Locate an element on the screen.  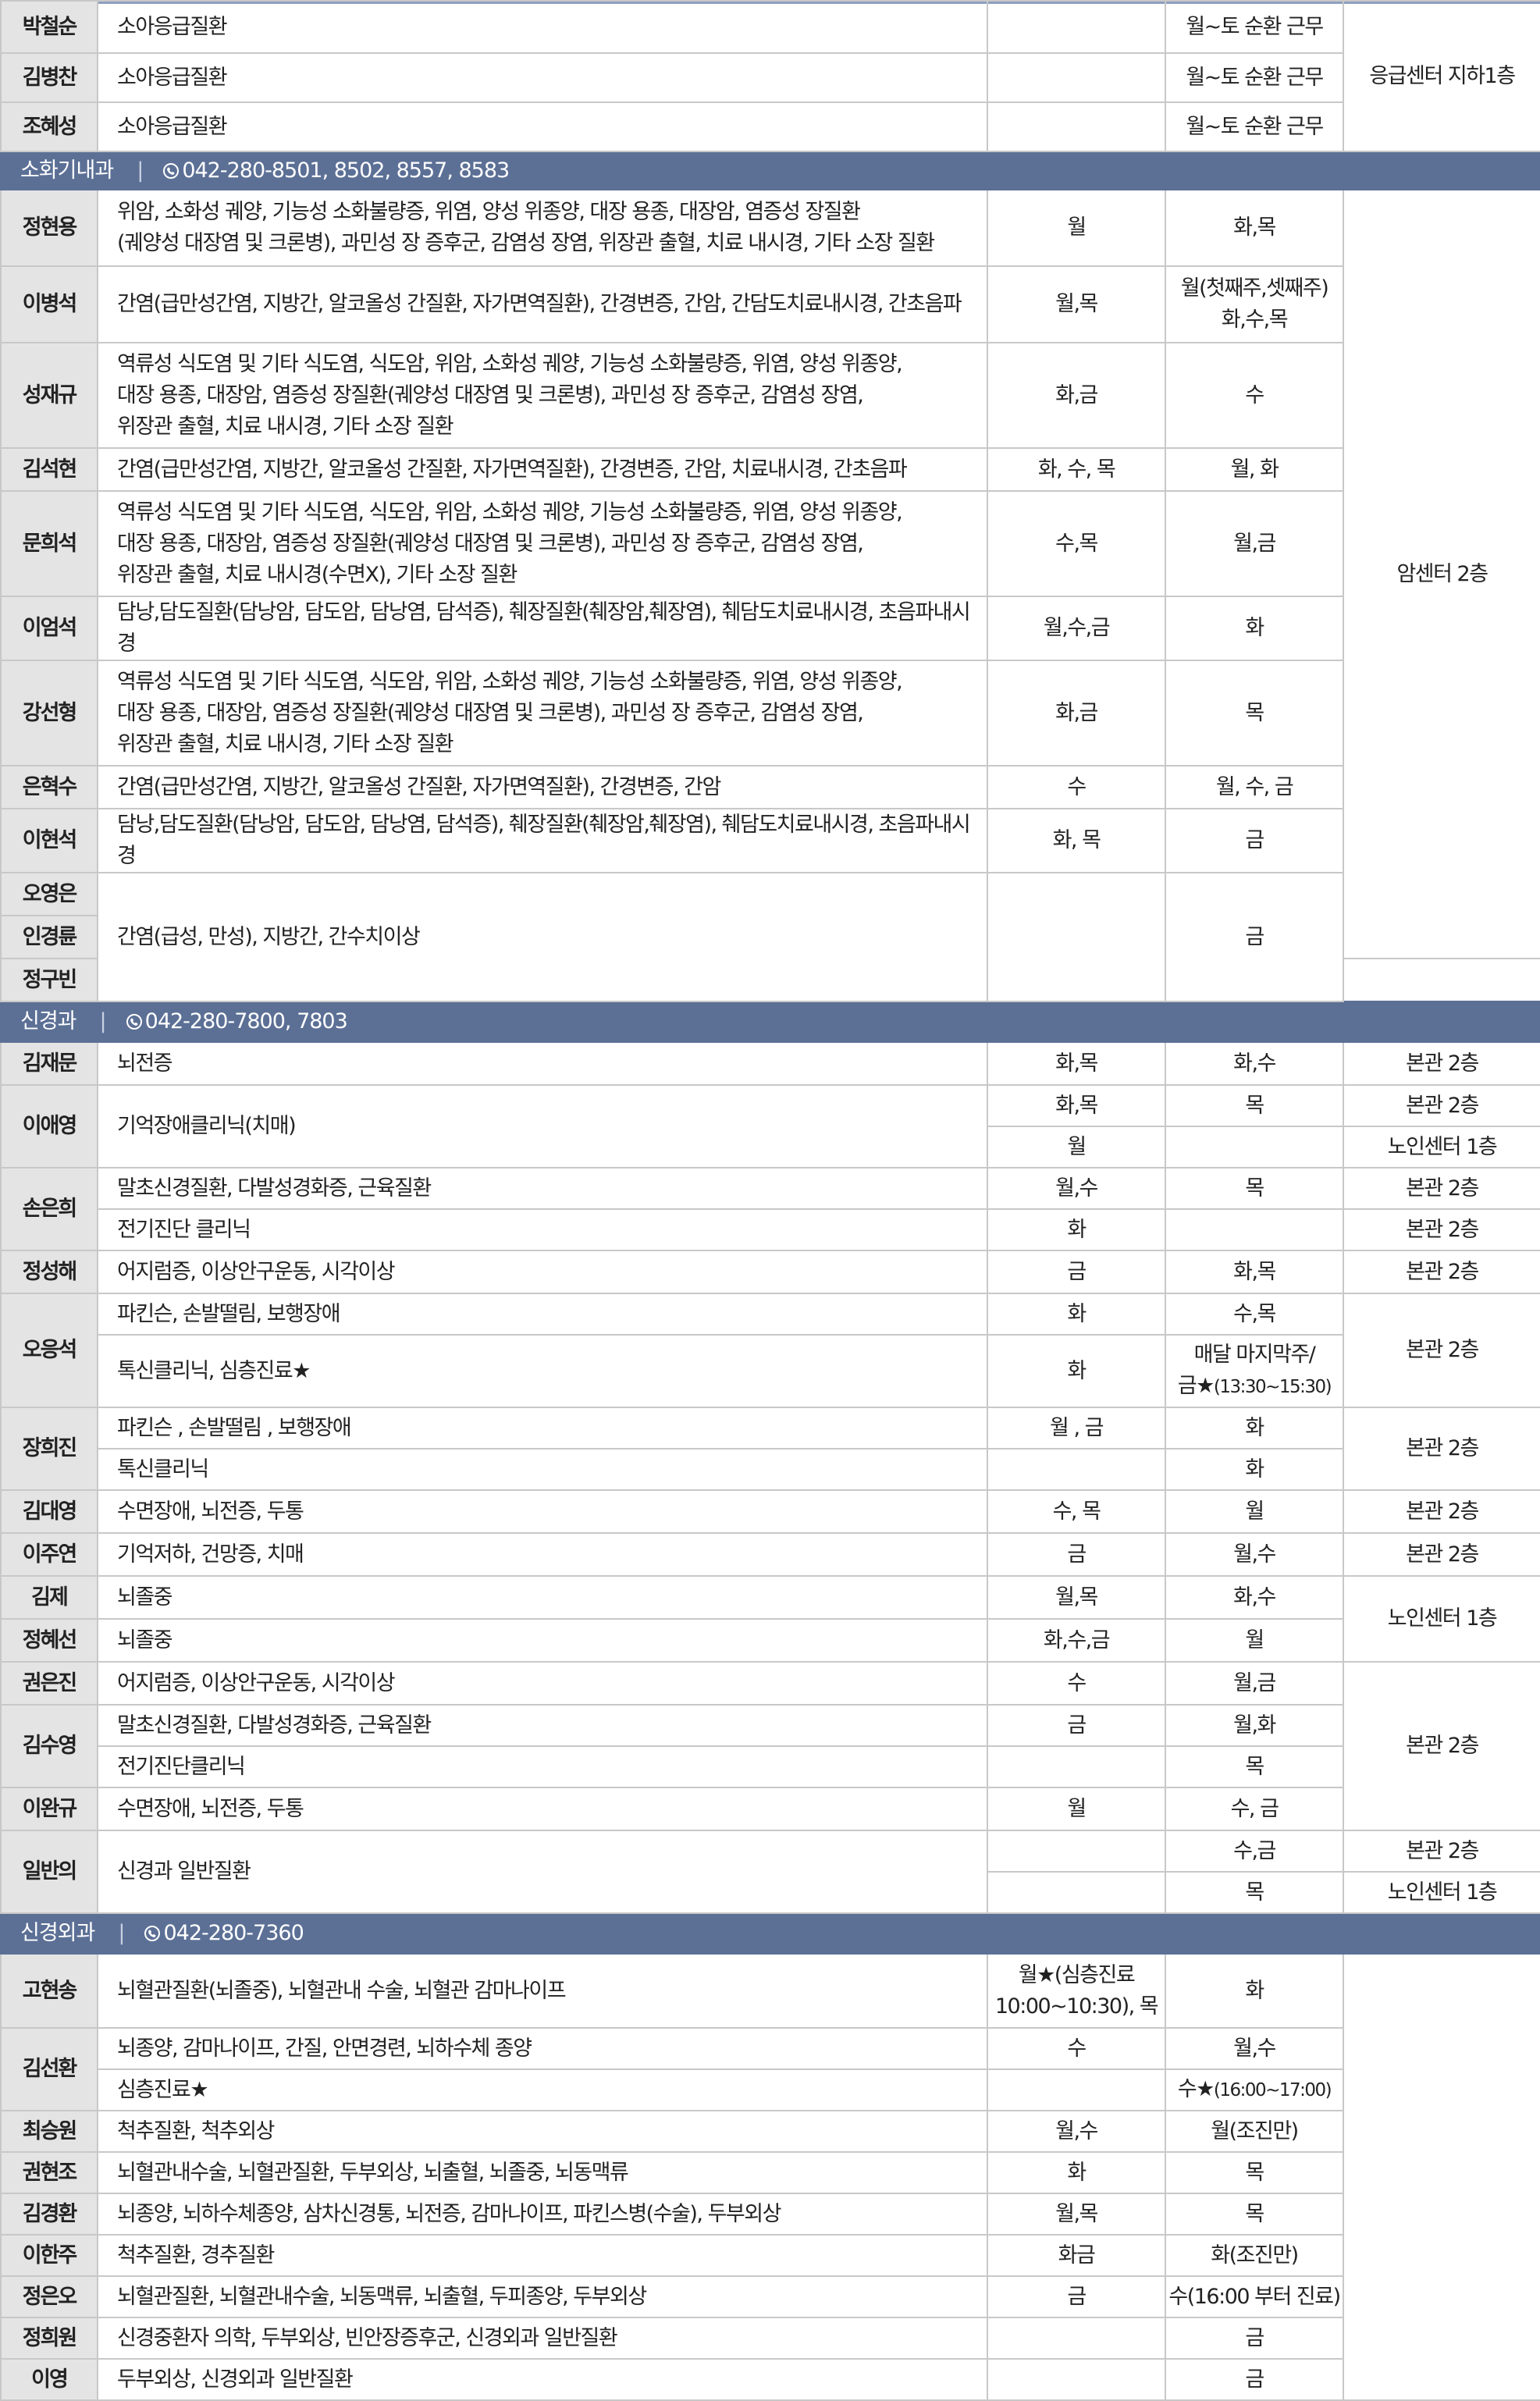
section-header-neurosurg: 신경외과 | 042-280-7360 is located at coordinates (770, 1933).